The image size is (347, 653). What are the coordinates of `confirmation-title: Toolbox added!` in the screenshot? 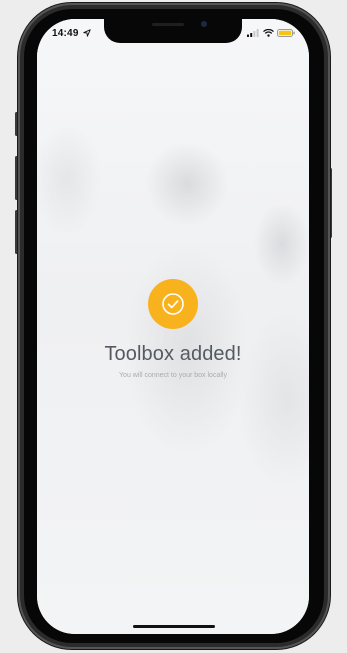 It's located at (173, 354).